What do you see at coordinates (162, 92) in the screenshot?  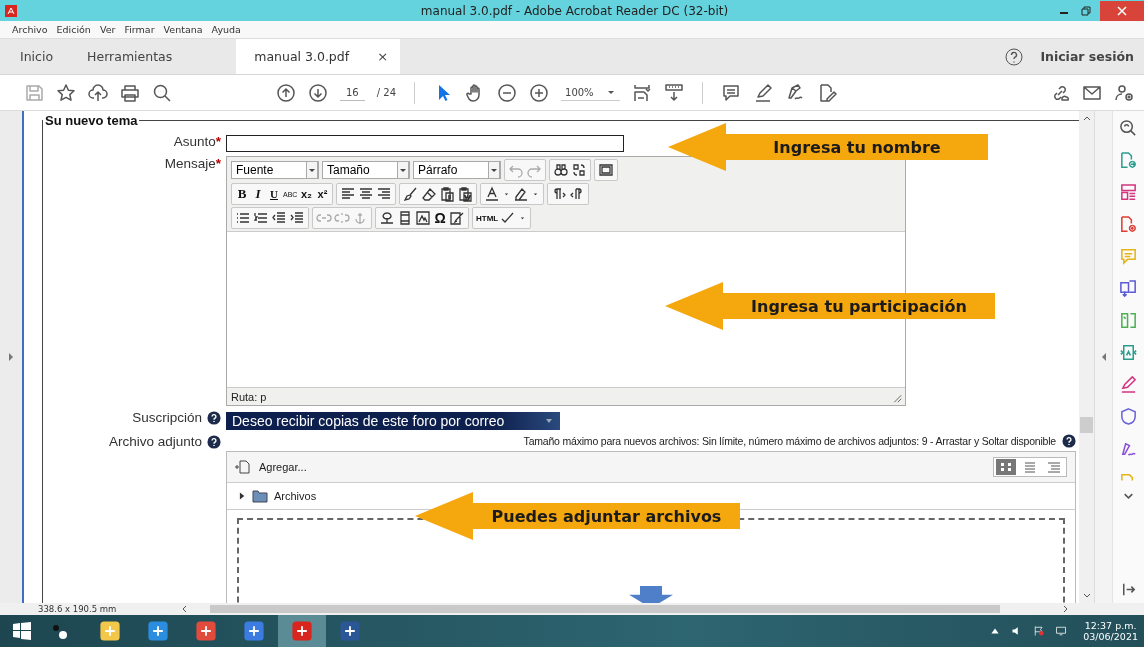 I see `search-icon` at bounding box center [162, 92].